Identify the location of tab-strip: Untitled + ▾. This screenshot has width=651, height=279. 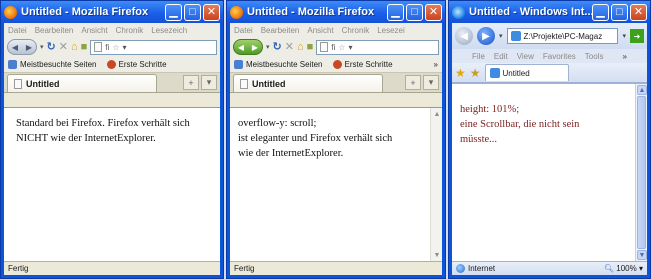
(336, 83).